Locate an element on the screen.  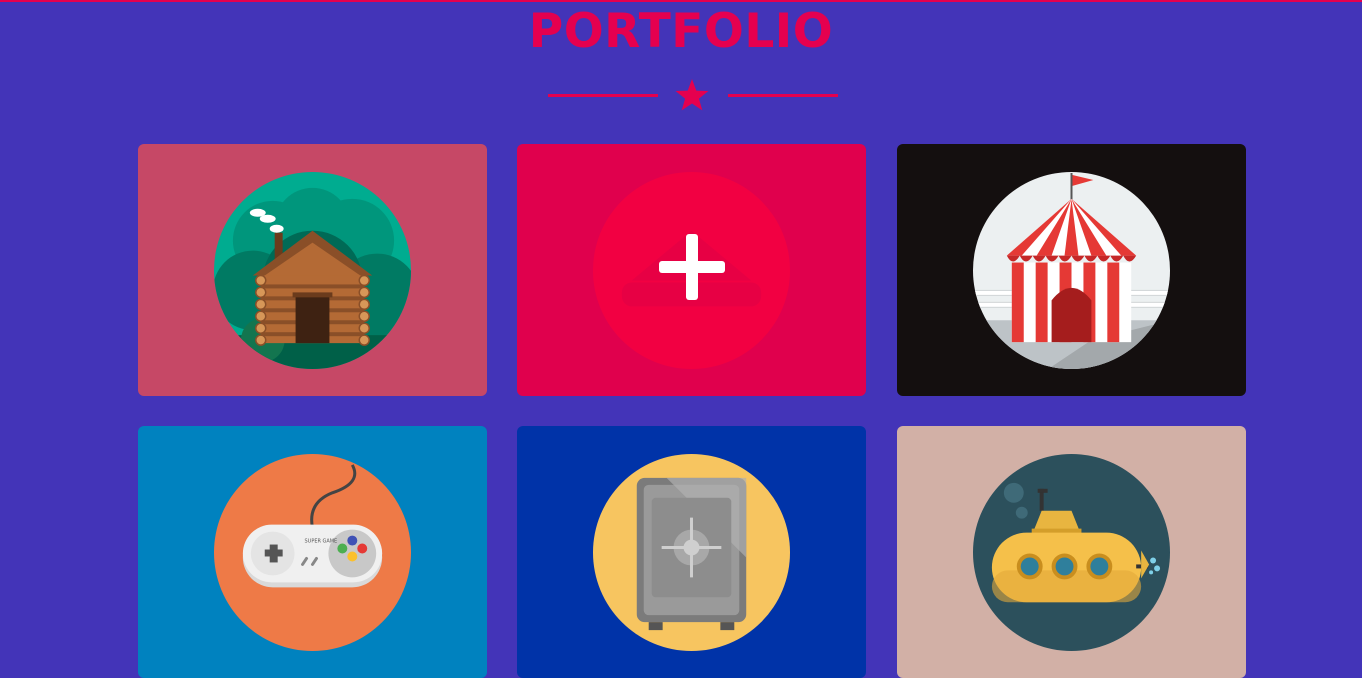
plus-icon is located at coordinates (692, 267).